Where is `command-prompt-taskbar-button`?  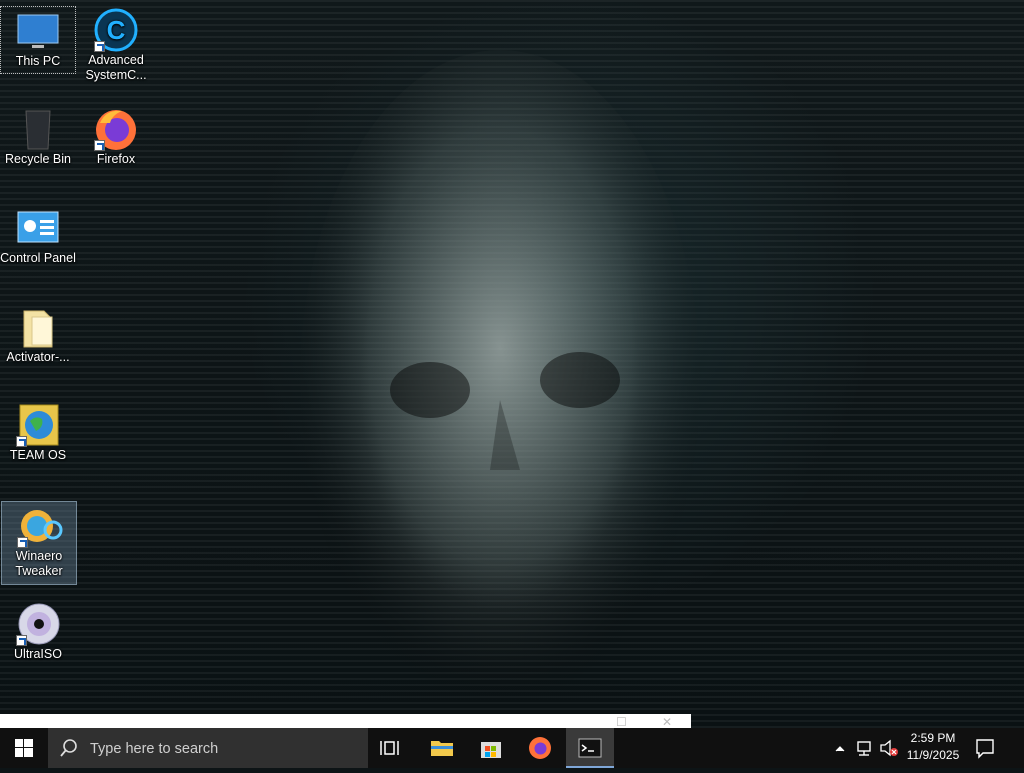 command-prompt-taskbar-button is located at coordinates (590, 748).